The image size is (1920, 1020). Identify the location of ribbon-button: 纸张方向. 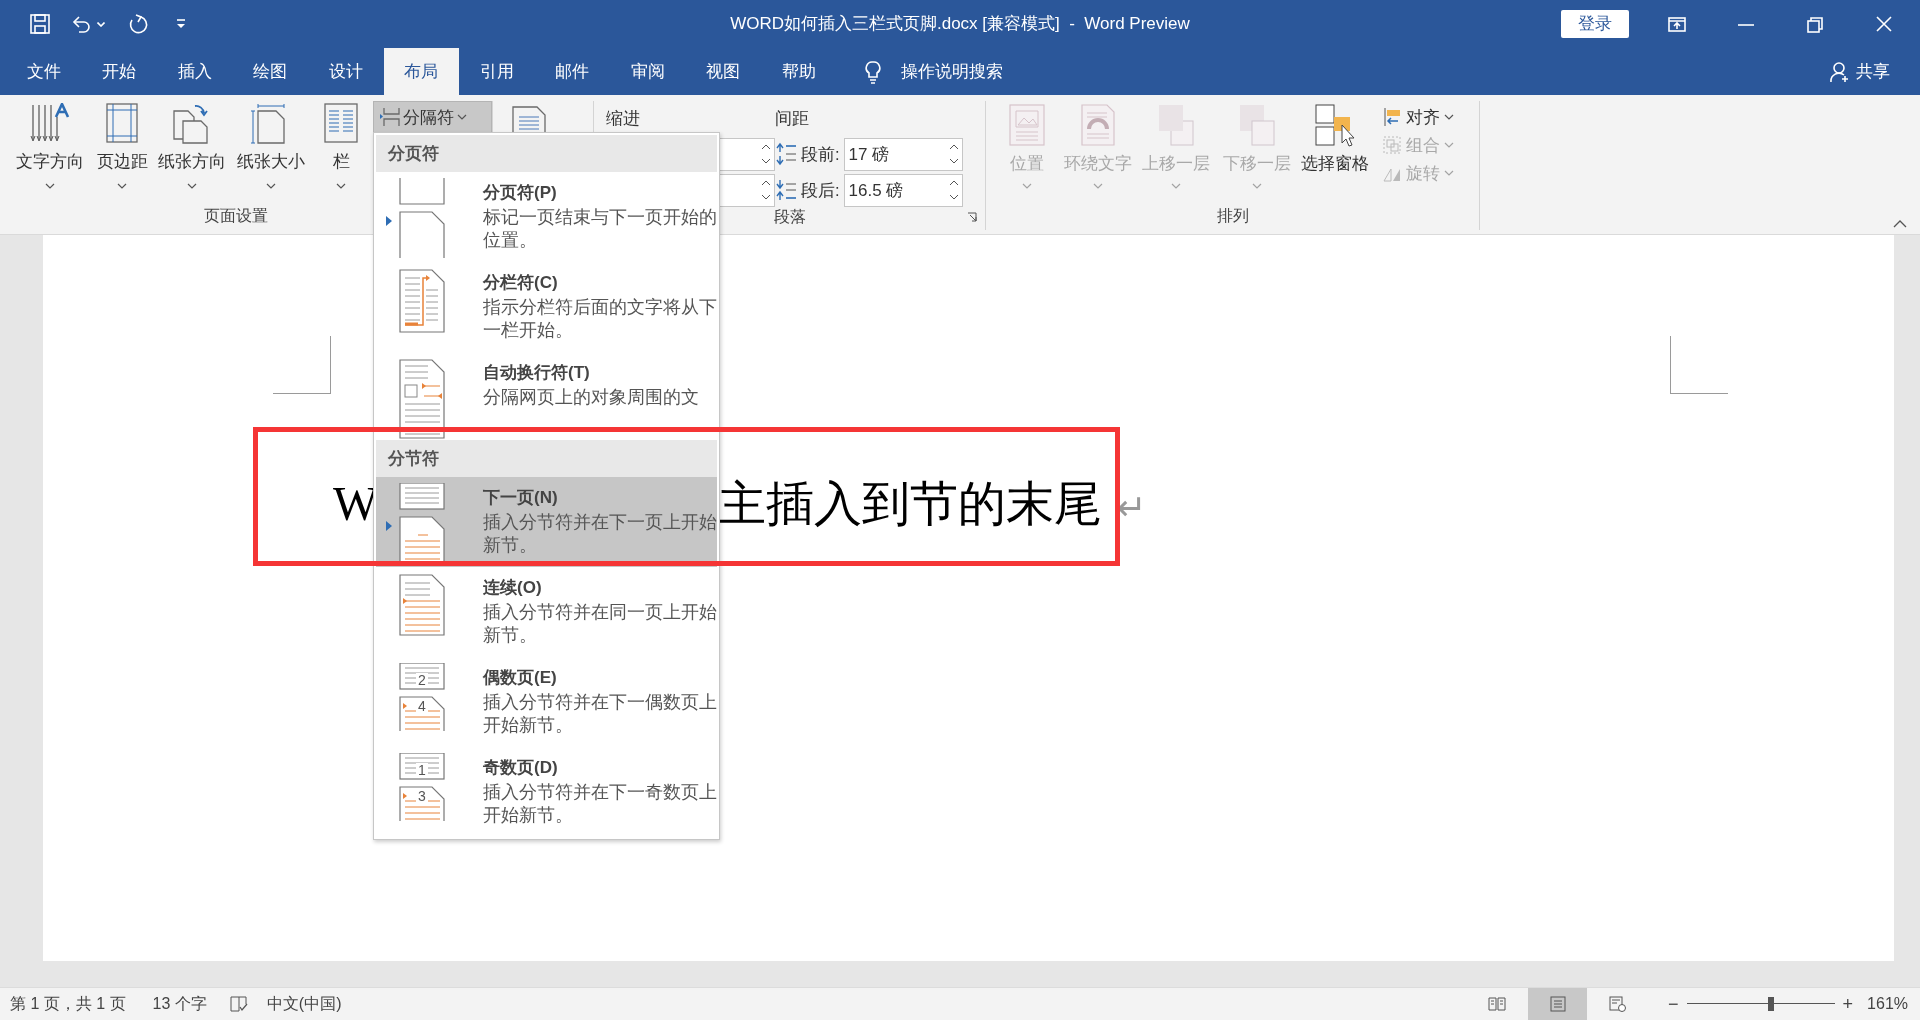
(192, 151).